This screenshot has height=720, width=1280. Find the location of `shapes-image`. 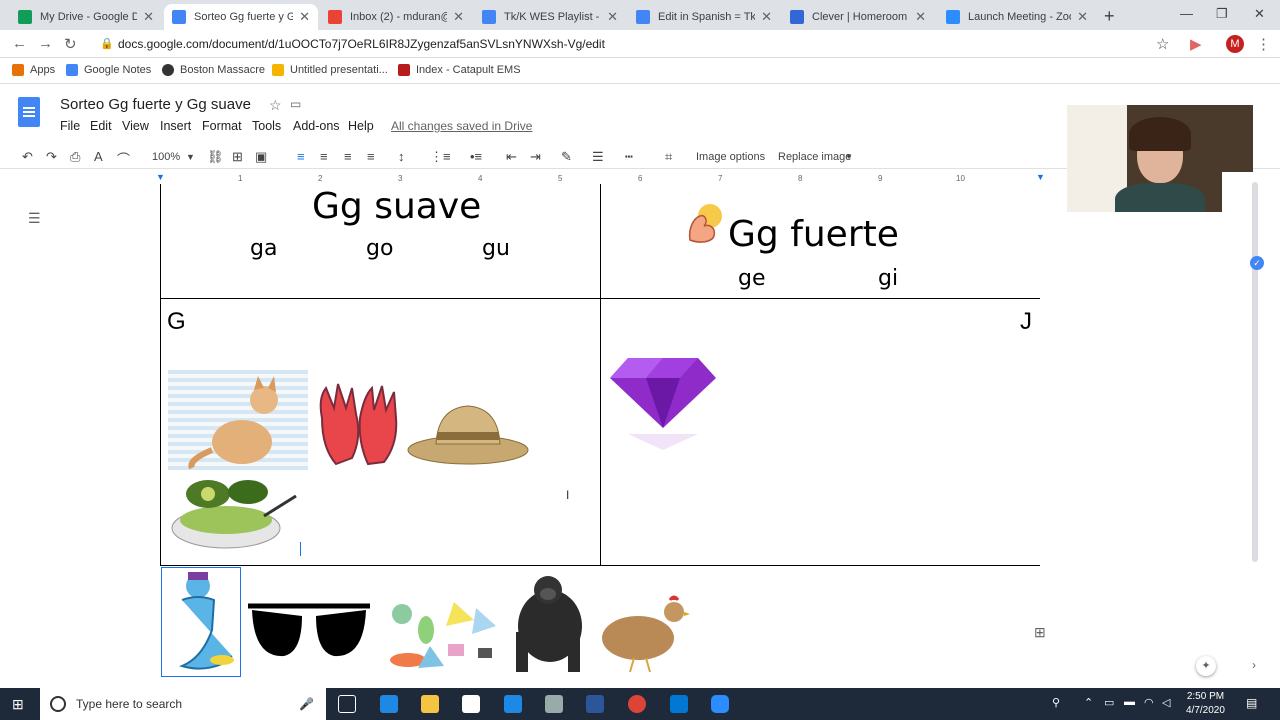

shapes-image is located at coordinates (443, 636).